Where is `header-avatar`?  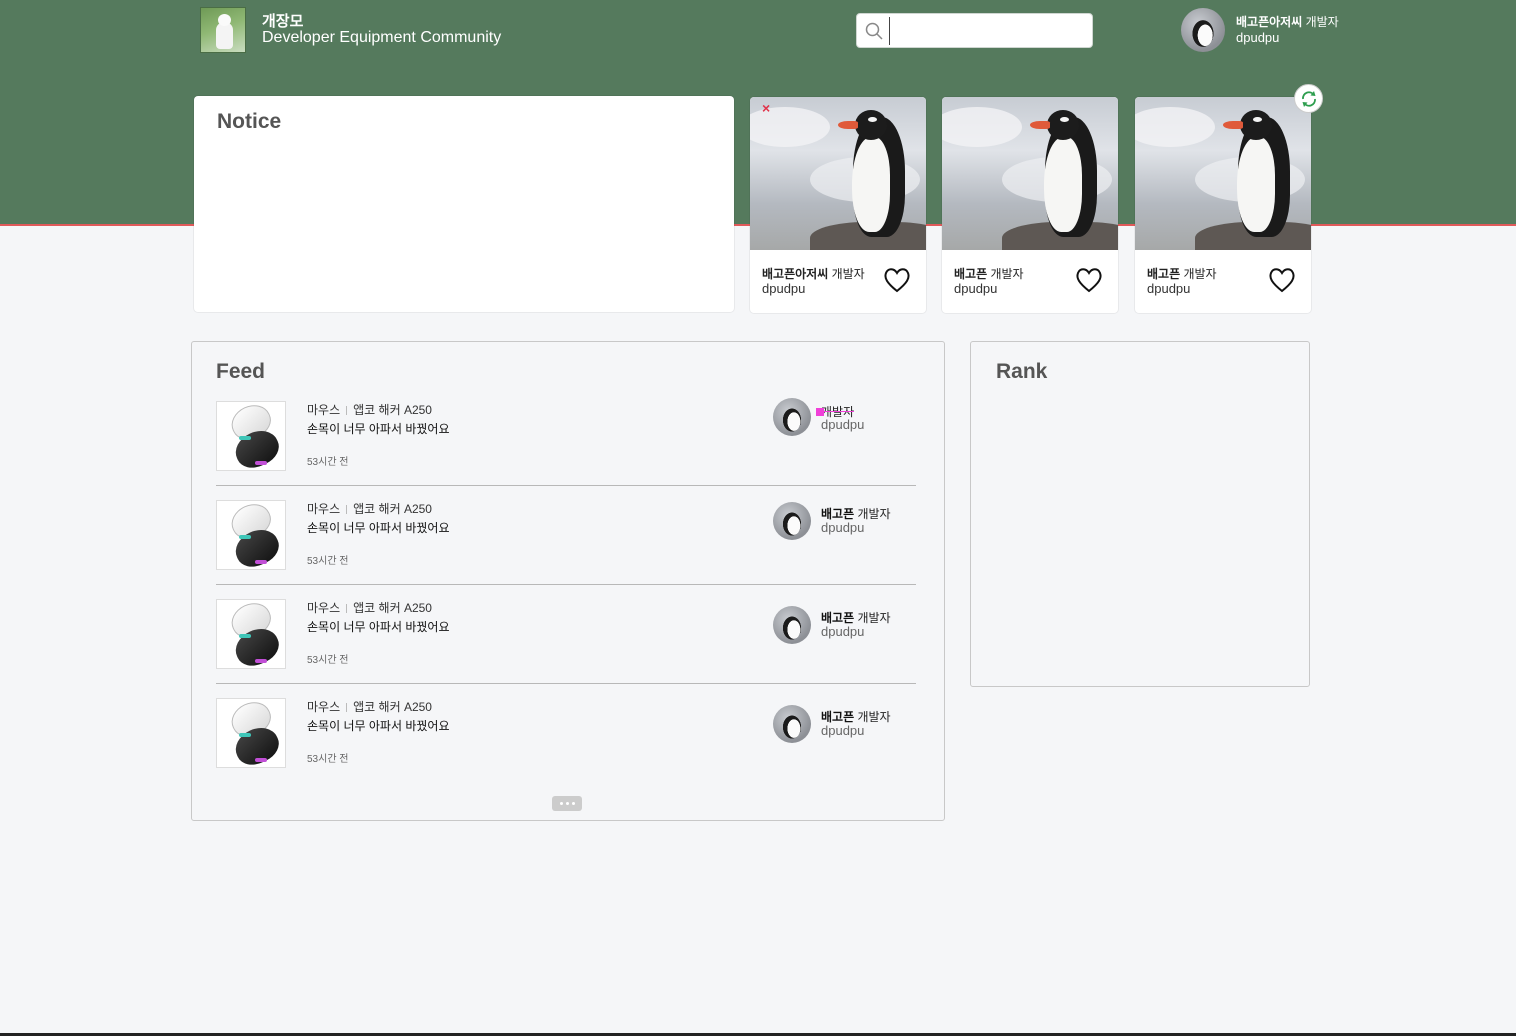
header-avatar is located at coordinates (1203, 30).